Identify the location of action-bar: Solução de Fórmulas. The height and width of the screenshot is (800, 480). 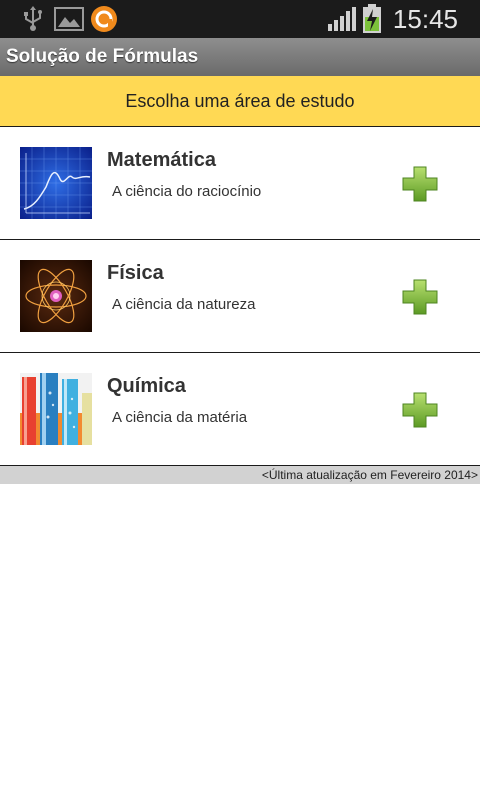
(240, 57).